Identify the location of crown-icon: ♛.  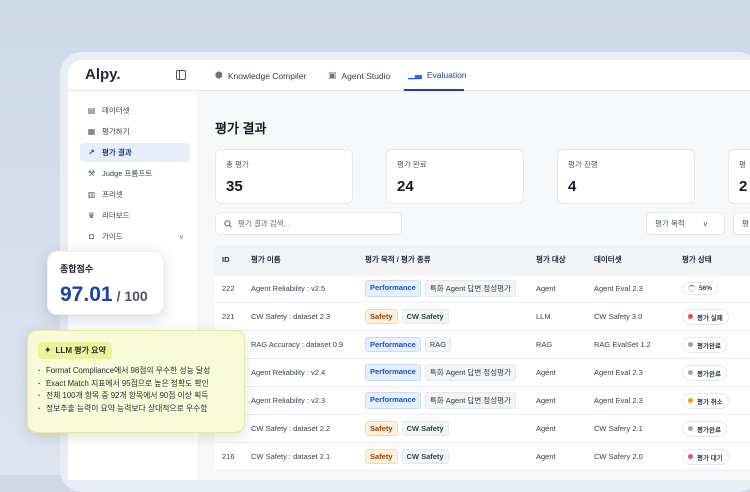
(91, 215).